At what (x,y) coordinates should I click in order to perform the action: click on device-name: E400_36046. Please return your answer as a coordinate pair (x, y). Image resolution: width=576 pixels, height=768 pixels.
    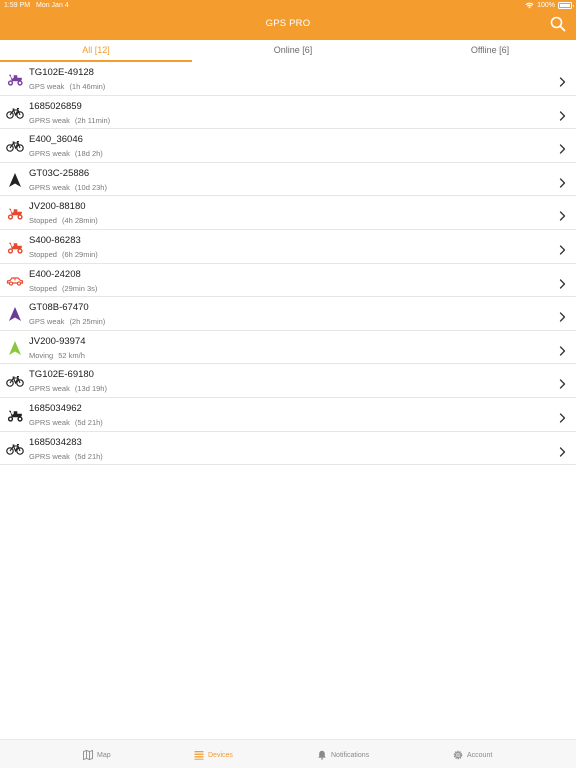
    Looking at the image, I should click on (56, 140).